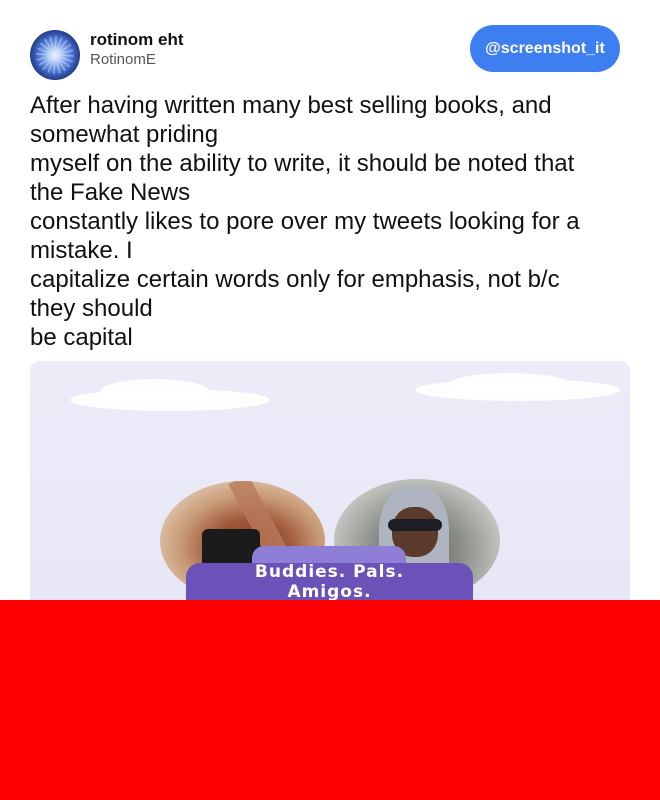 The height and width of the screenshot is (800, 660). What do you see at coordinates (545, 48) in the screenshot?
I see `screenshot-it-button: @screenshot_it` at bounding box center [545, 48].